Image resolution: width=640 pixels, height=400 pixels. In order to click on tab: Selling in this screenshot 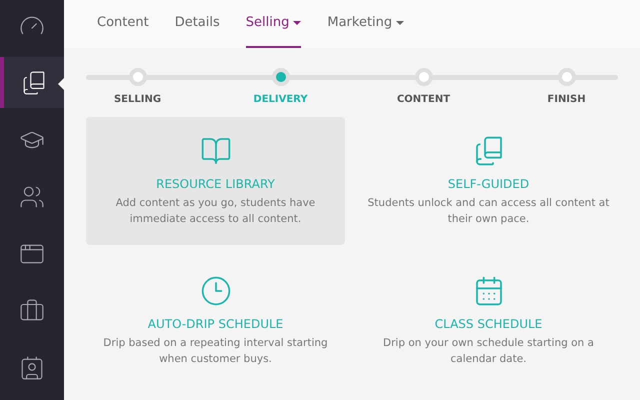, I will do `click(274, 24)`.